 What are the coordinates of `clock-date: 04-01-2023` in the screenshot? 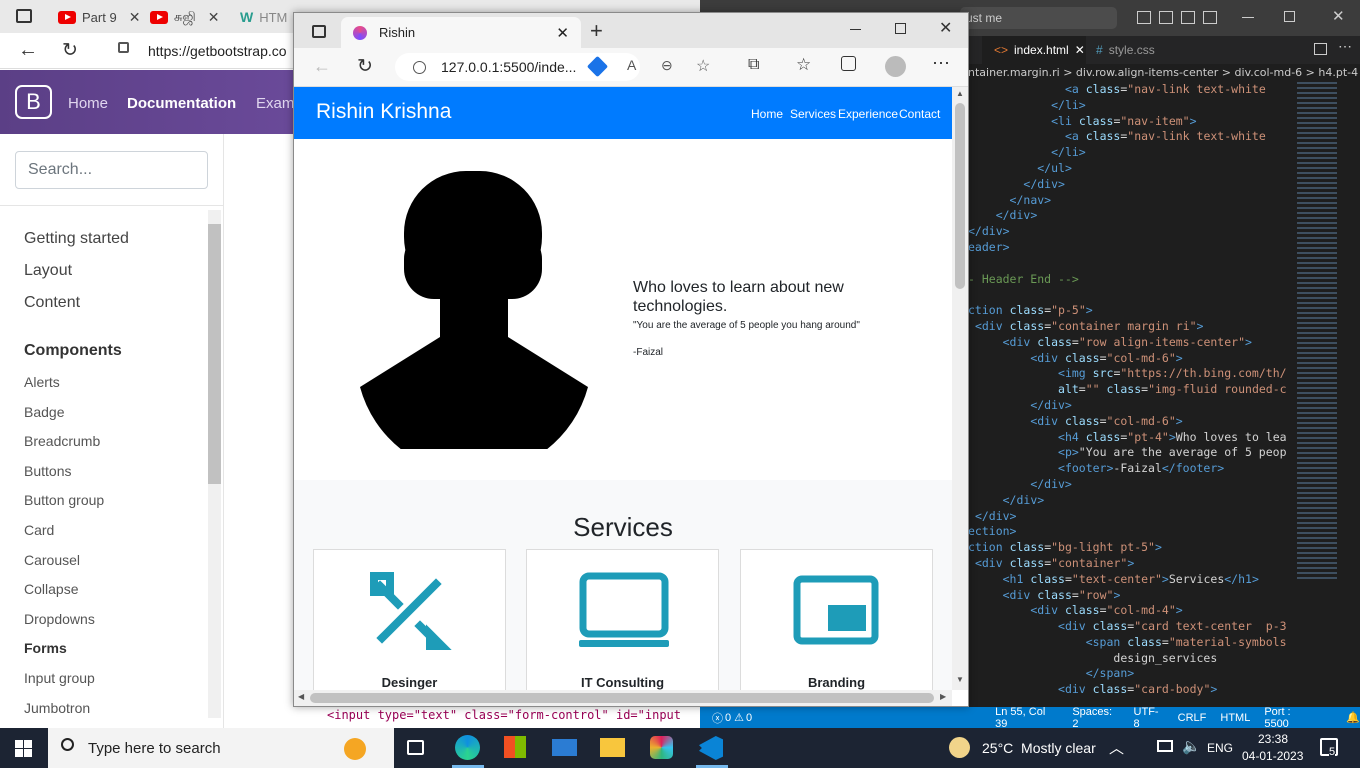 It's located at (1272, 756).